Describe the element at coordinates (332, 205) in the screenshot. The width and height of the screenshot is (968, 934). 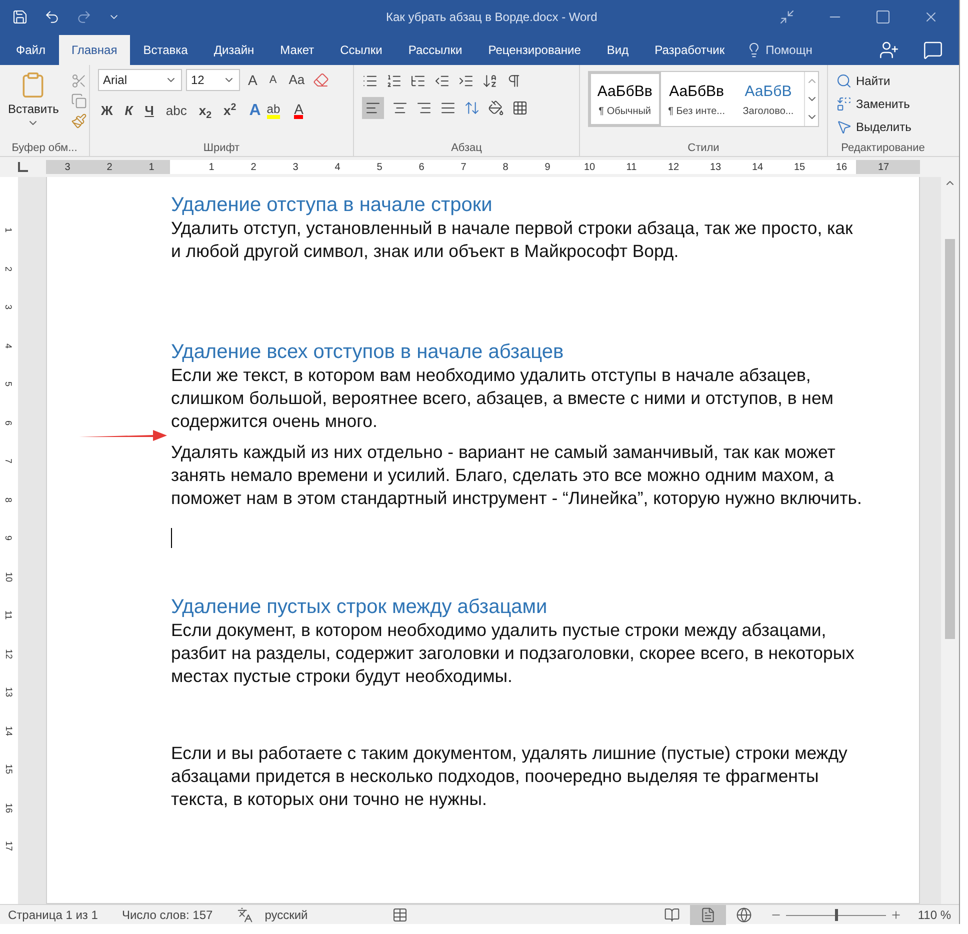
I see `document-heading: Удаление отступа в начале строки` at that location.